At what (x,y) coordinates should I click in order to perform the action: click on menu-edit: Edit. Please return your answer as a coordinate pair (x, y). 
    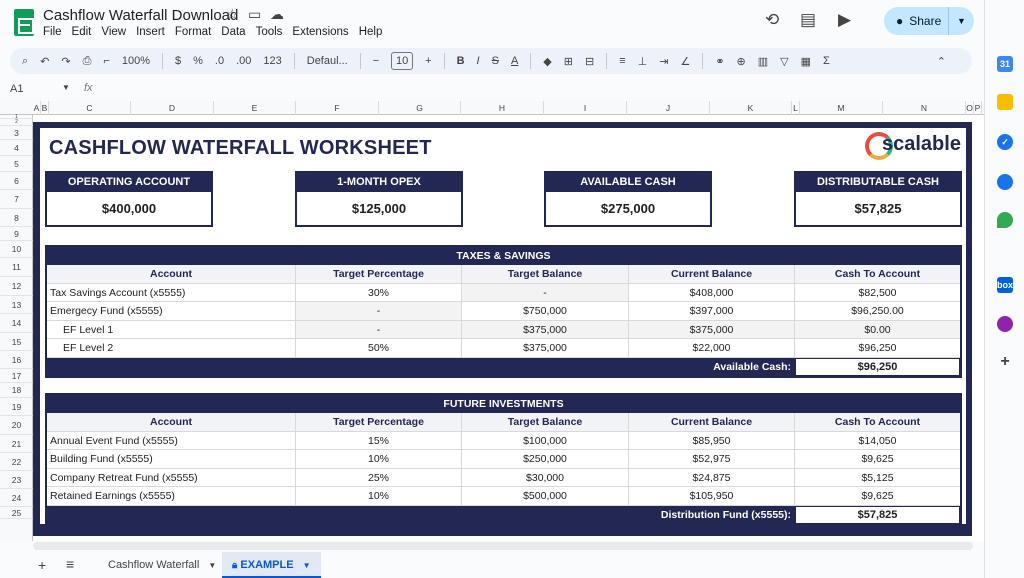
    Looking at the image, I should click on (82, 32).